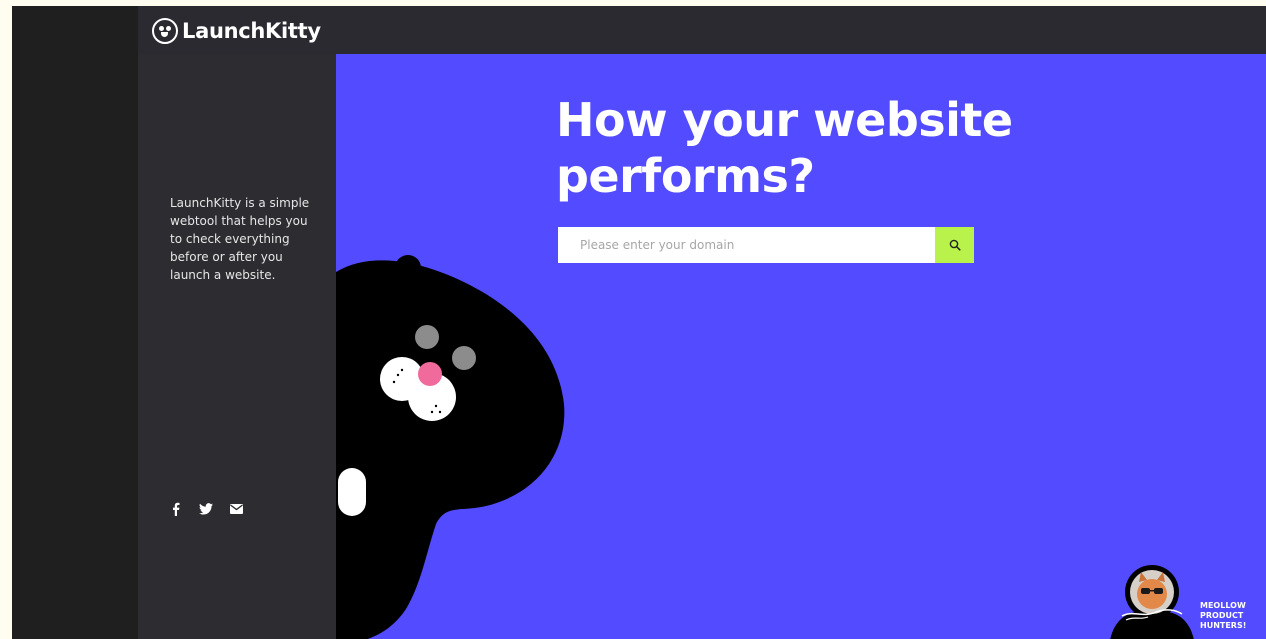 This screenshot has width=1266, height=639. What do you see at coordinates (176, 509) in the screenshot?
I see `facebook-icon` at bounding box center [176, 509].